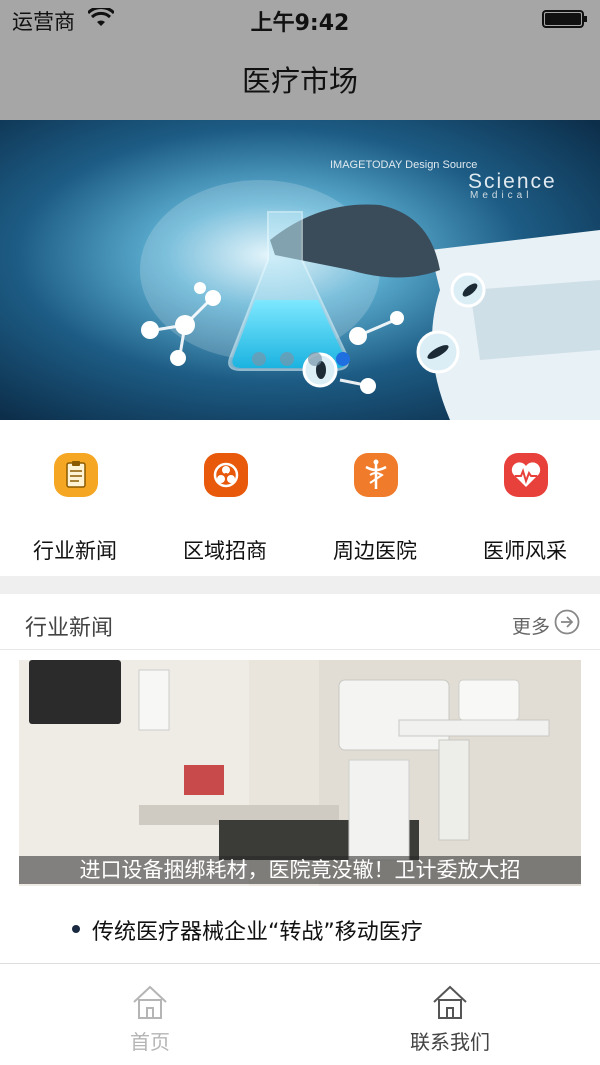 The image size is (600, 1065). What do you see at coordinates (564, 19) in the screenshot?
I see `battery-icon` at bounding box center [564, 19].